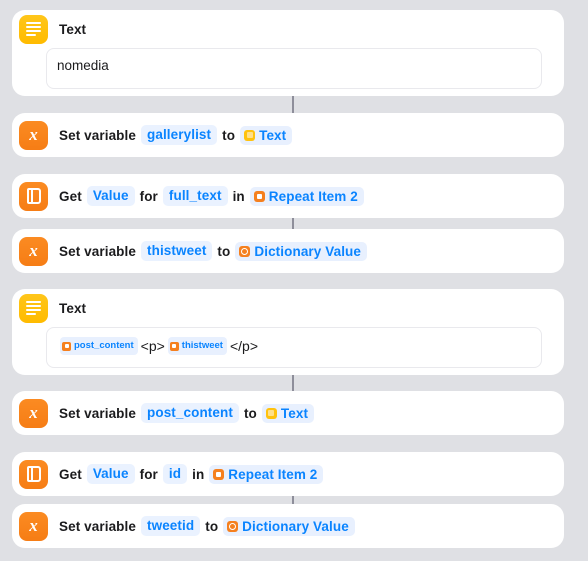 The height and width of the screenshot is (561, 588). I want to click on text-input-field: post_content <p> thistweet </p>, so click(294, 347).